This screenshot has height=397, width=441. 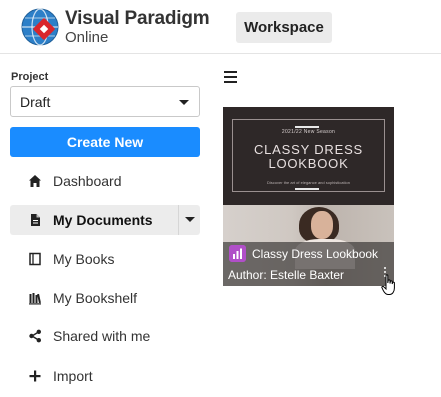 What do you see at coordinates (308, 132) in the screenshot?
I see `cover-tag: 2021/22 New Season` at bounding box center [308, 132].